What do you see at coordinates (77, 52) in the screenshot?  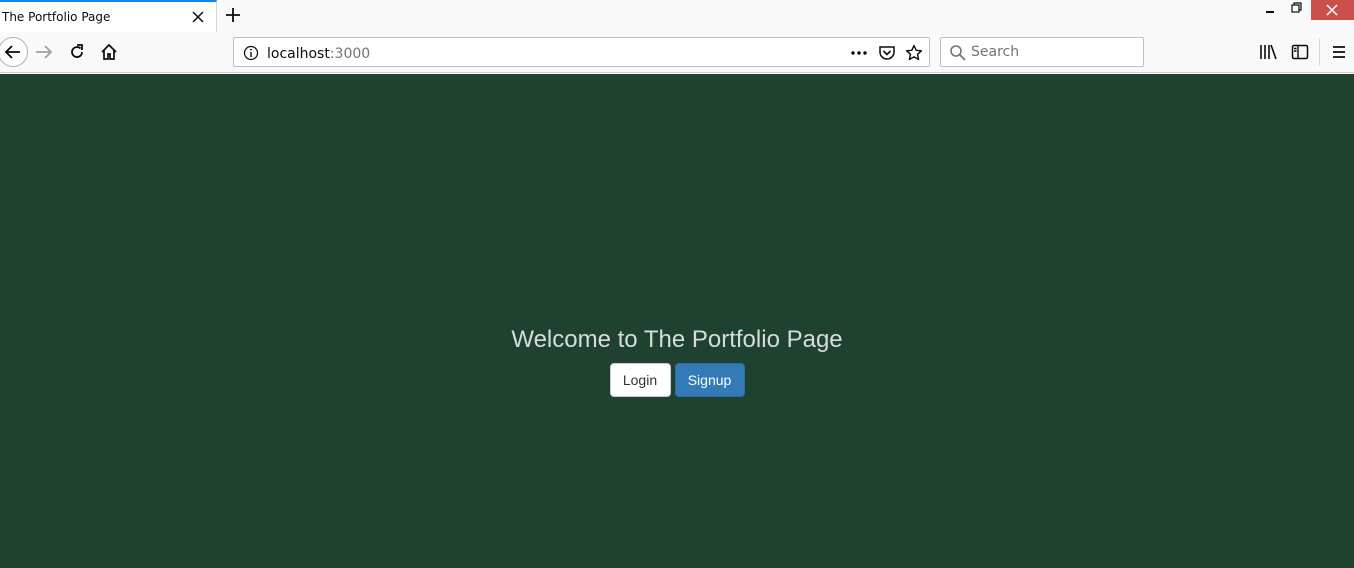 I see `reload-icon` at bounding box center [77, 52].